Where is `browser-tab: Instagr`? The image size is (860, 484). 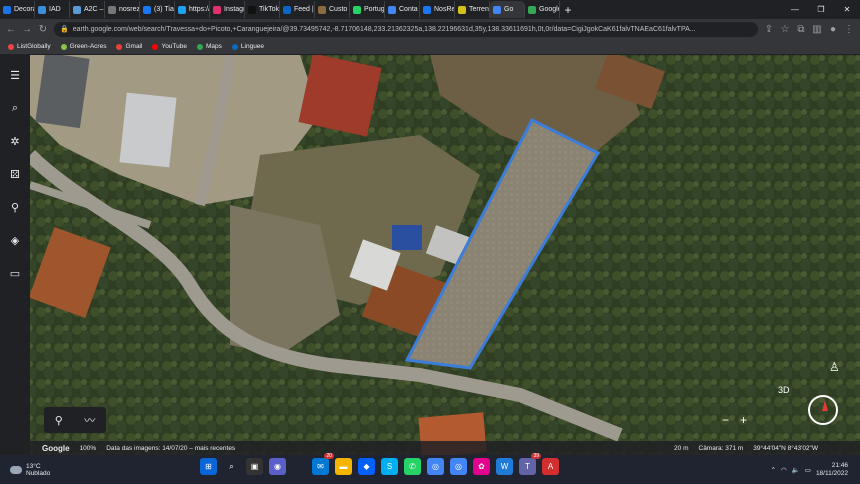
browser-tab: Instagr is located at coordinates (227, 9).